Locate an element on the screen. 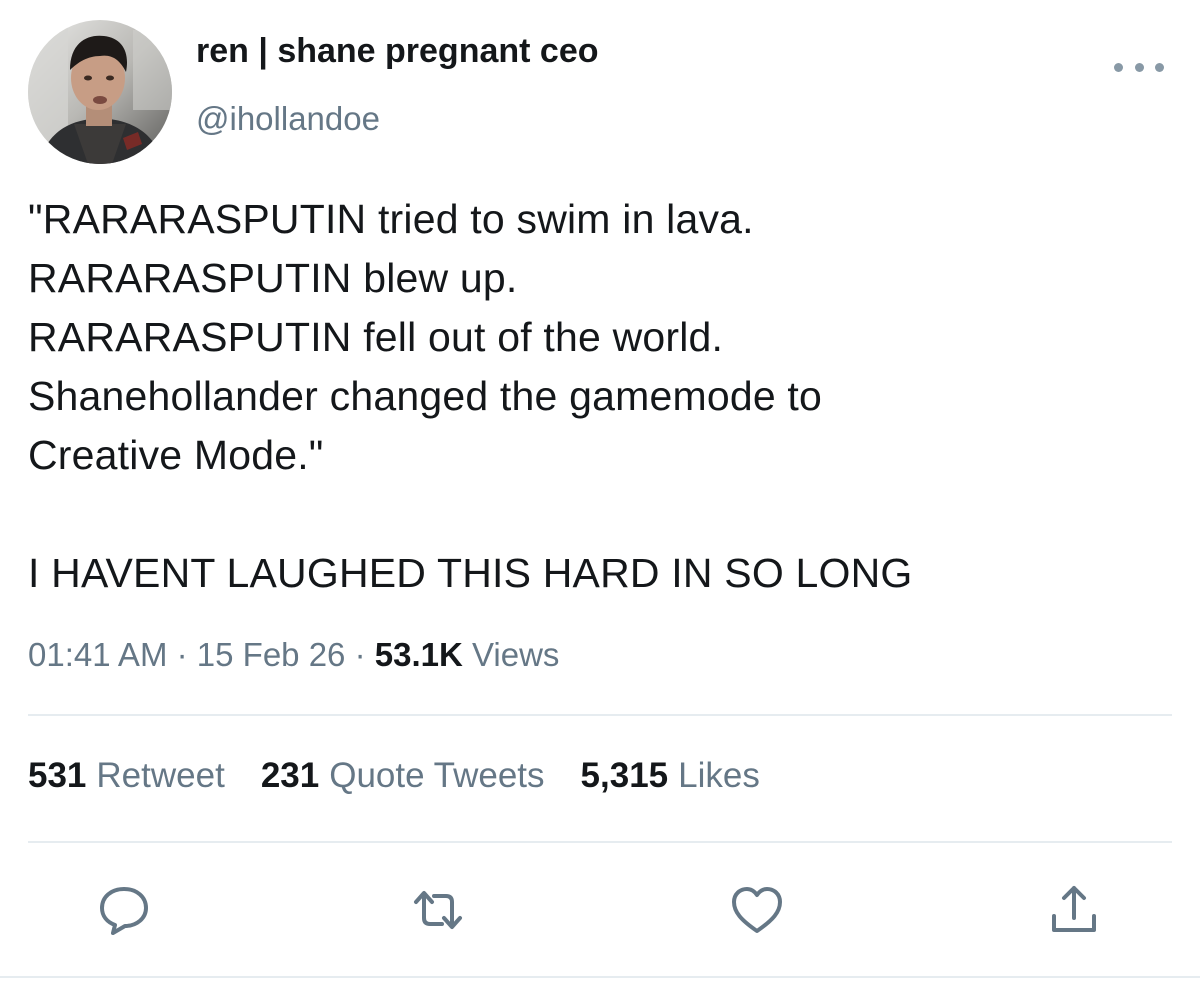  engagement-stats: 531 Retweet 231 Quote Tweets 5,315 Likes is located at coordinates (394, 776).